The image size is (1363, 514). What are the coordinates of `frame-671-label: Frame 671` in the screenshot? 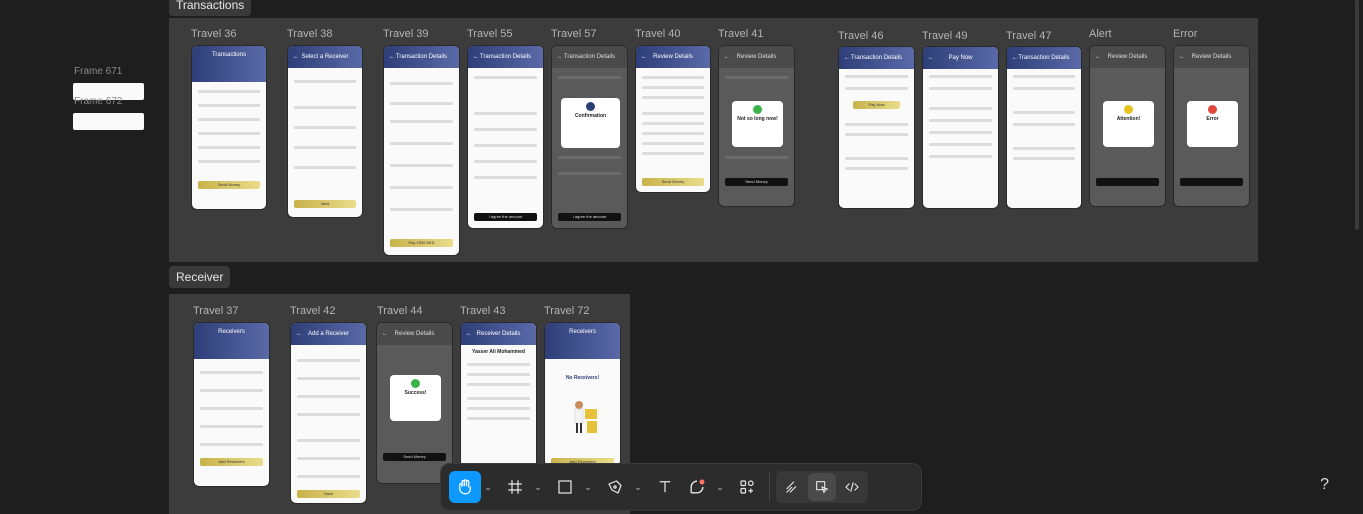 It's located at (98, 71).